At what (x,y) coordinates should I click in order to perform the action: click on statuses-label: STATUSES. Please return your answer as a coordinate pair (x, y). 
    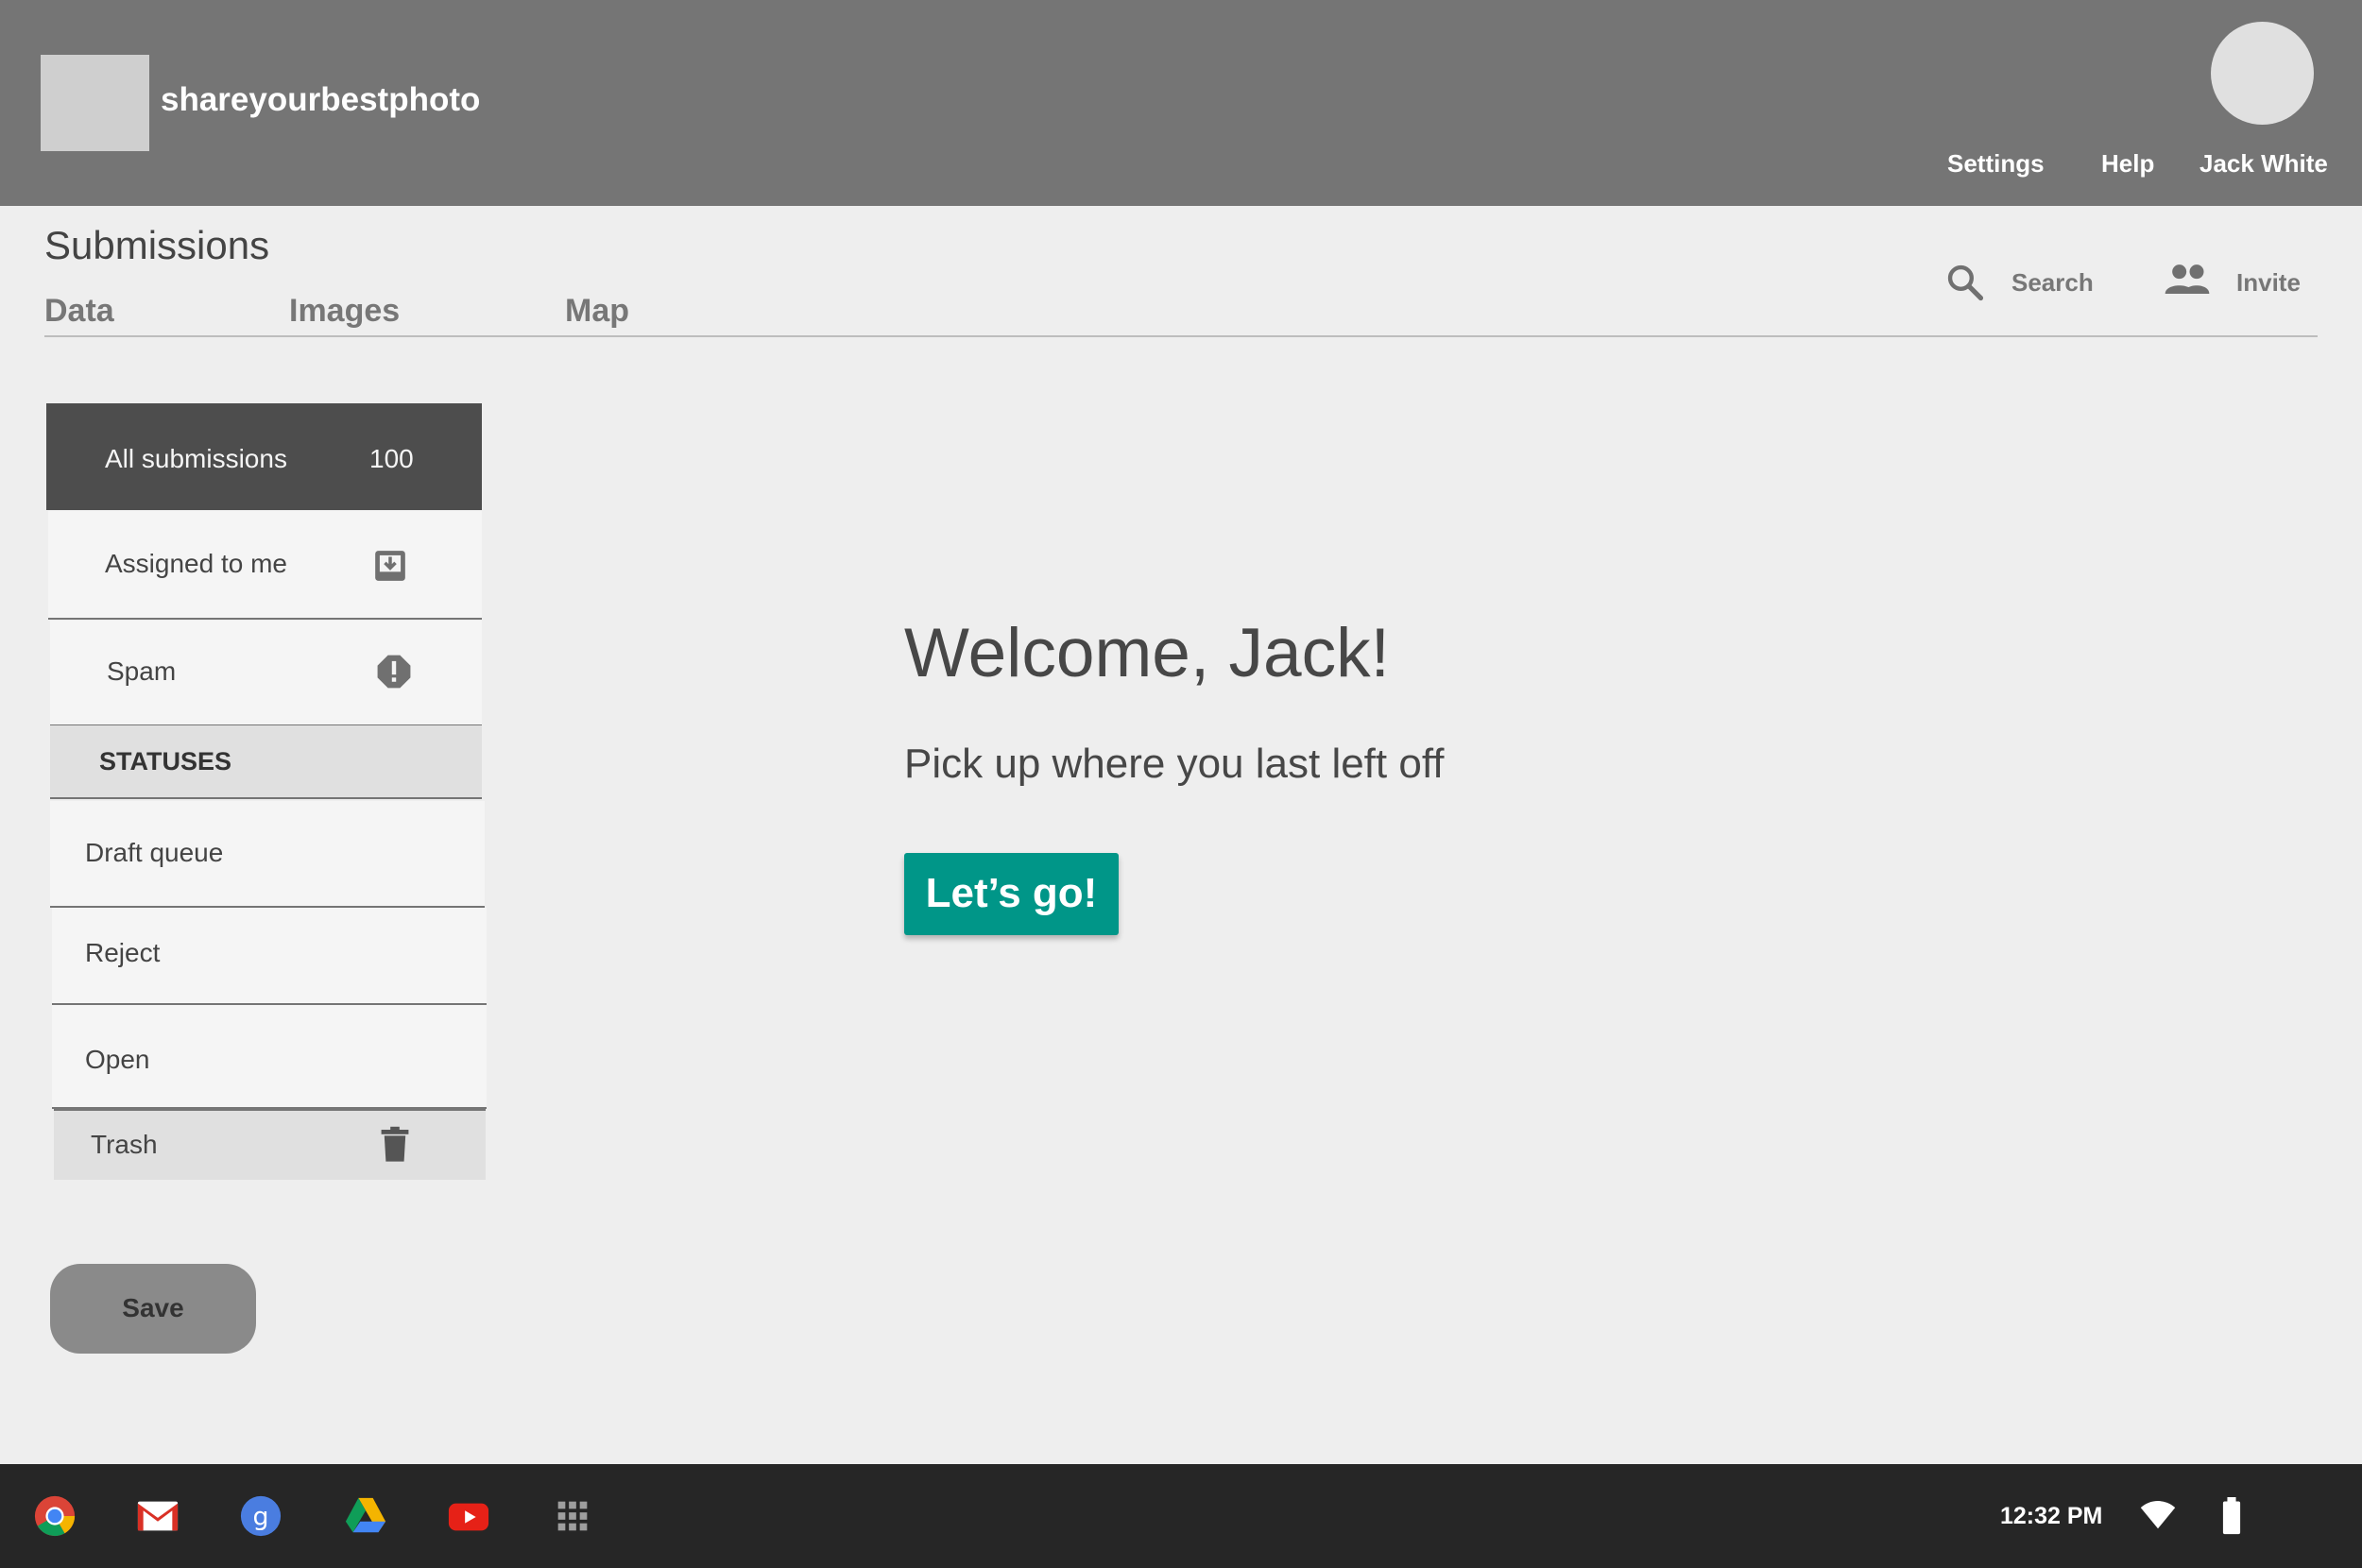
    Looking at the image, I should click on (165, 761).